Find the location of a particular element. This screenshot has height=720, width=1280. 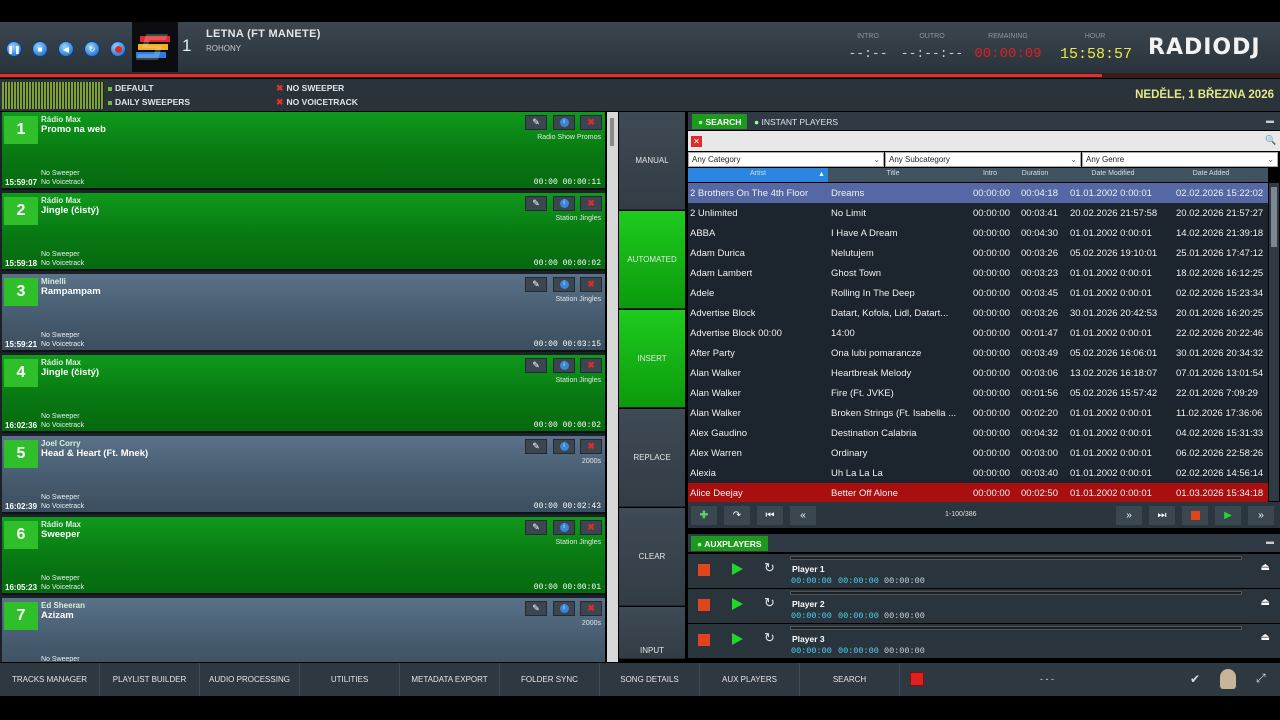

bottom-utilities-button: UTILITIES is located at coordinates (350, 679).